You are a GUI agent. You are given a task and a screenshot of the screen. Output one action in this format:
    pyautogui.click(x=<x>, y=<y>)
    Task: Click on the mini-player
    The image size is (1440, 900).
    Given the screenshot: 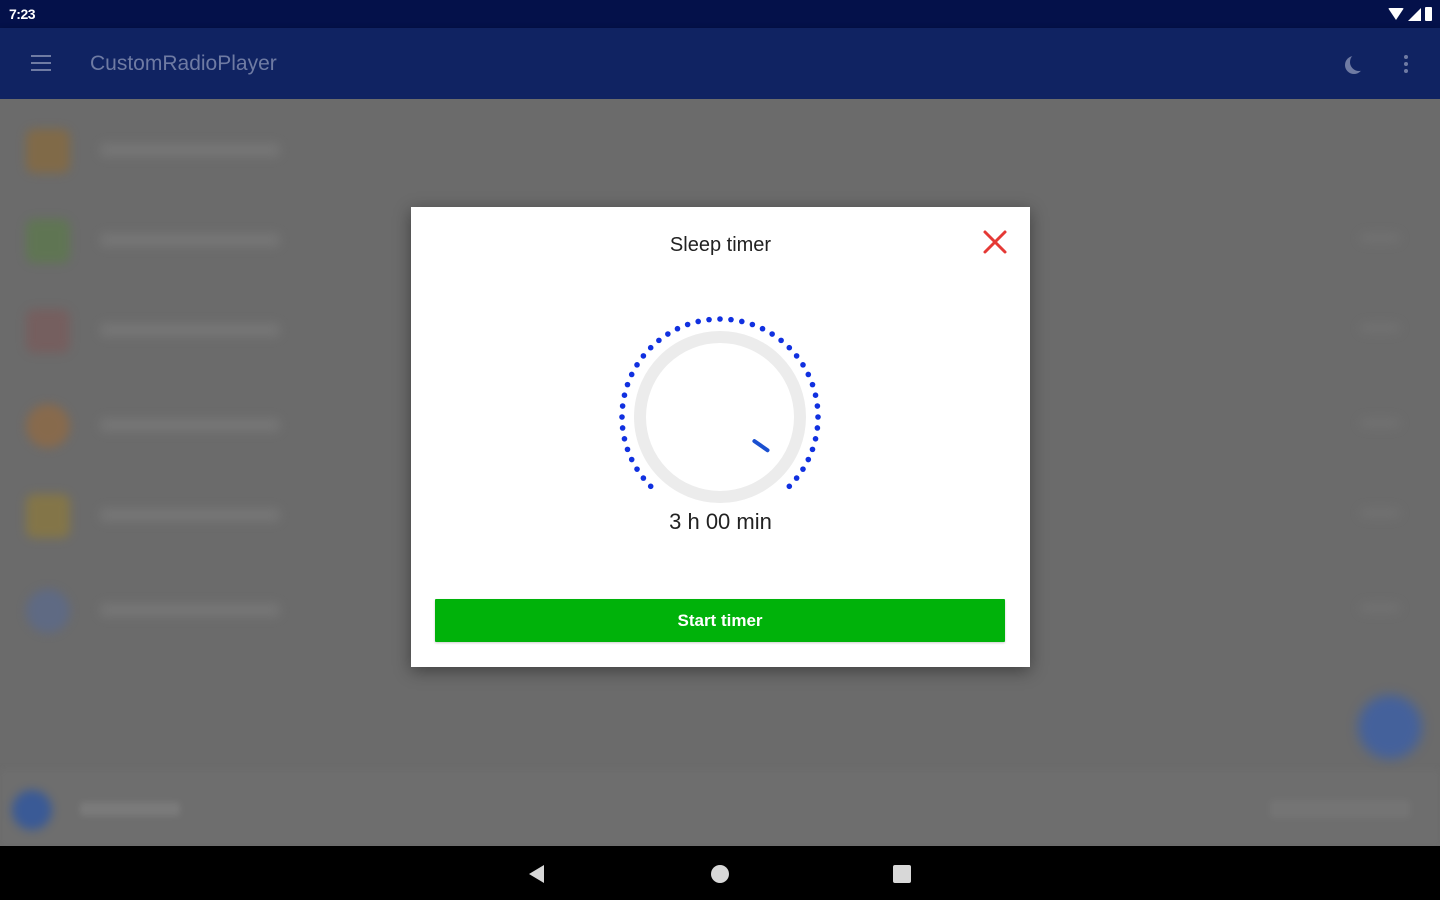 What is the action you would take?
    pyautogui.click(x=720, y=808)
    